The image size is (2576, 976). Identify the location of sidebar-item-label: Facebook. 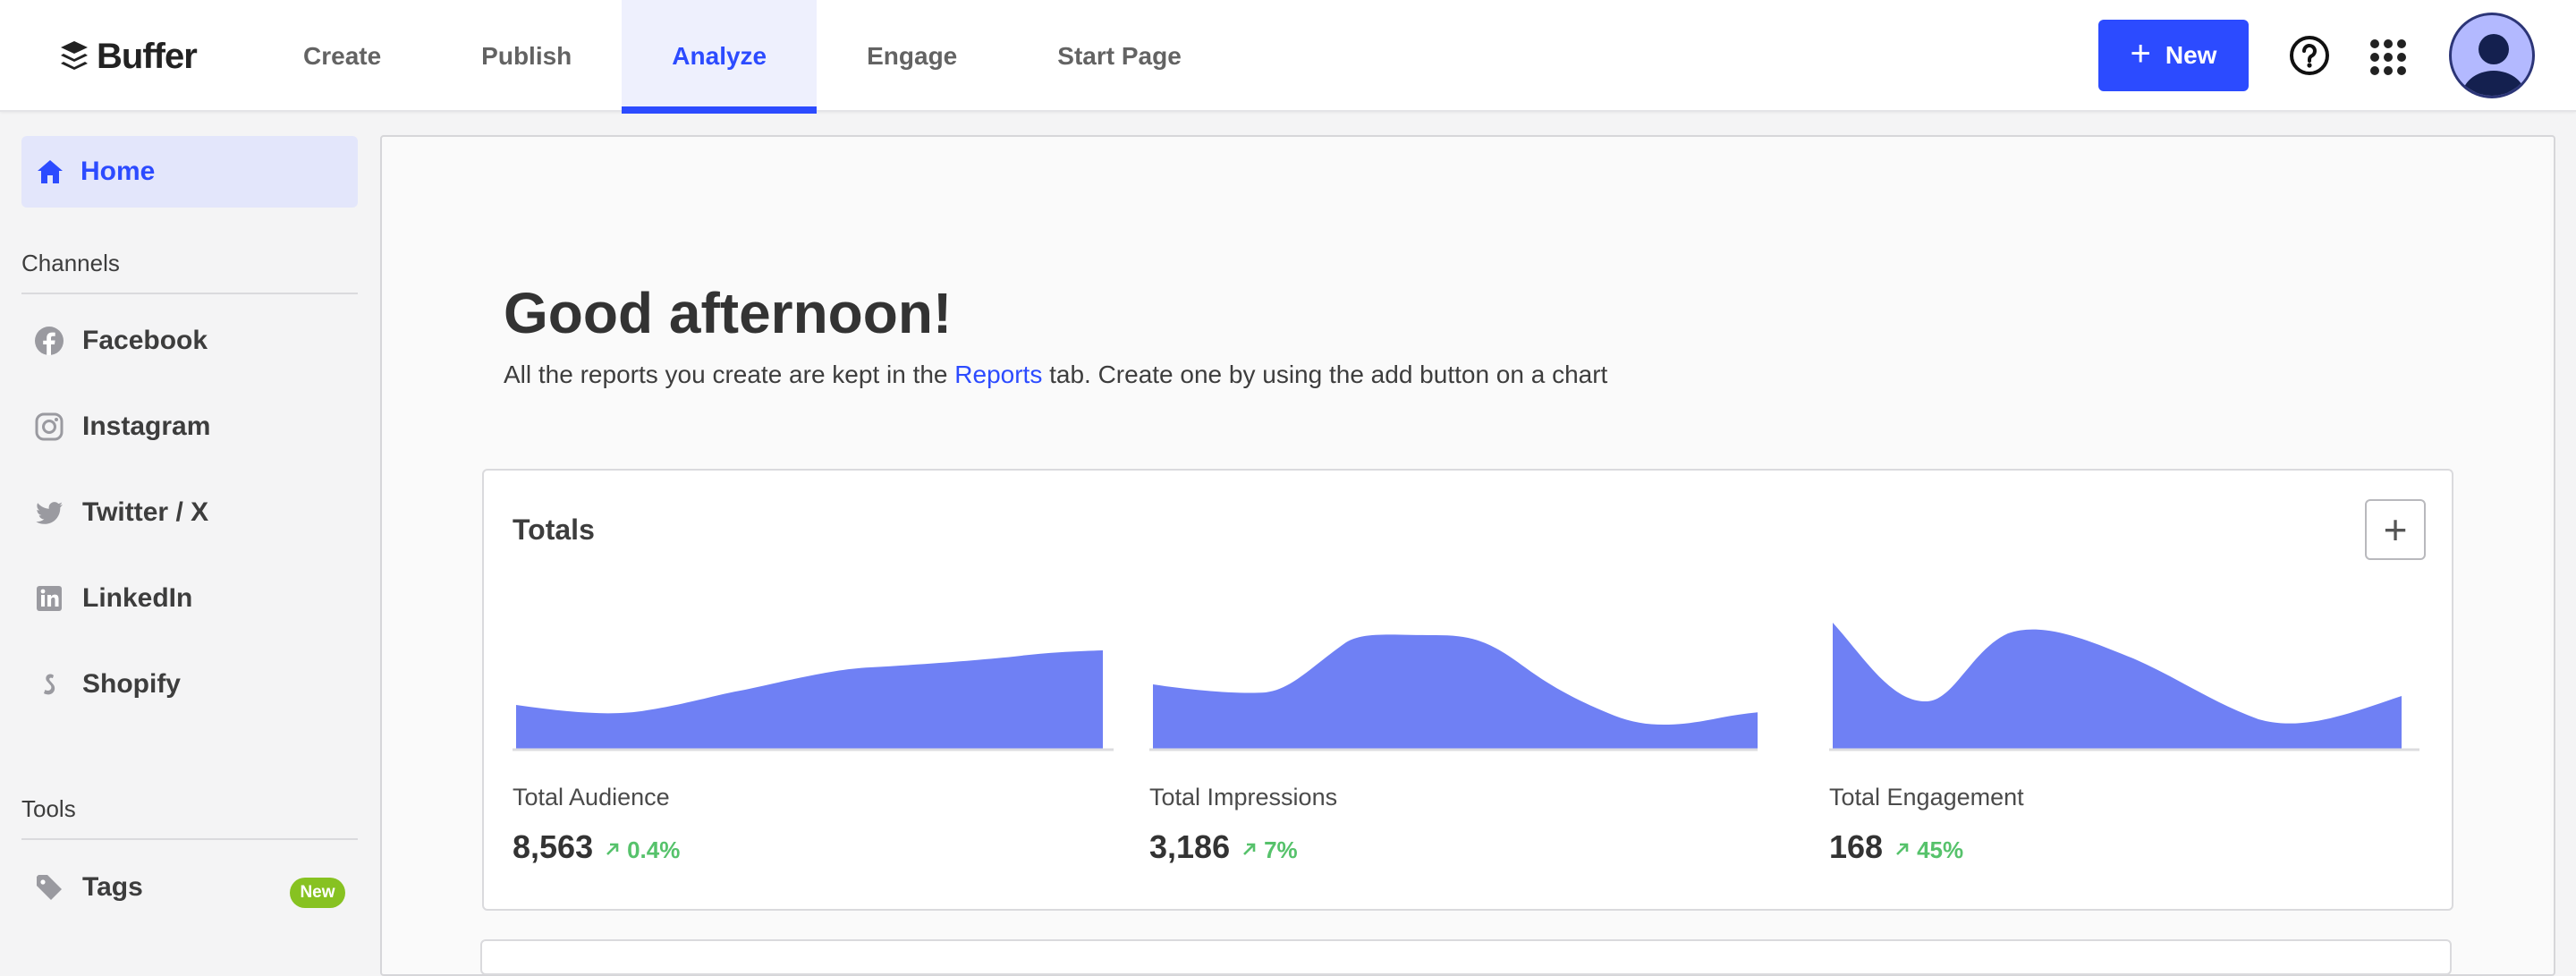
(145, 340).